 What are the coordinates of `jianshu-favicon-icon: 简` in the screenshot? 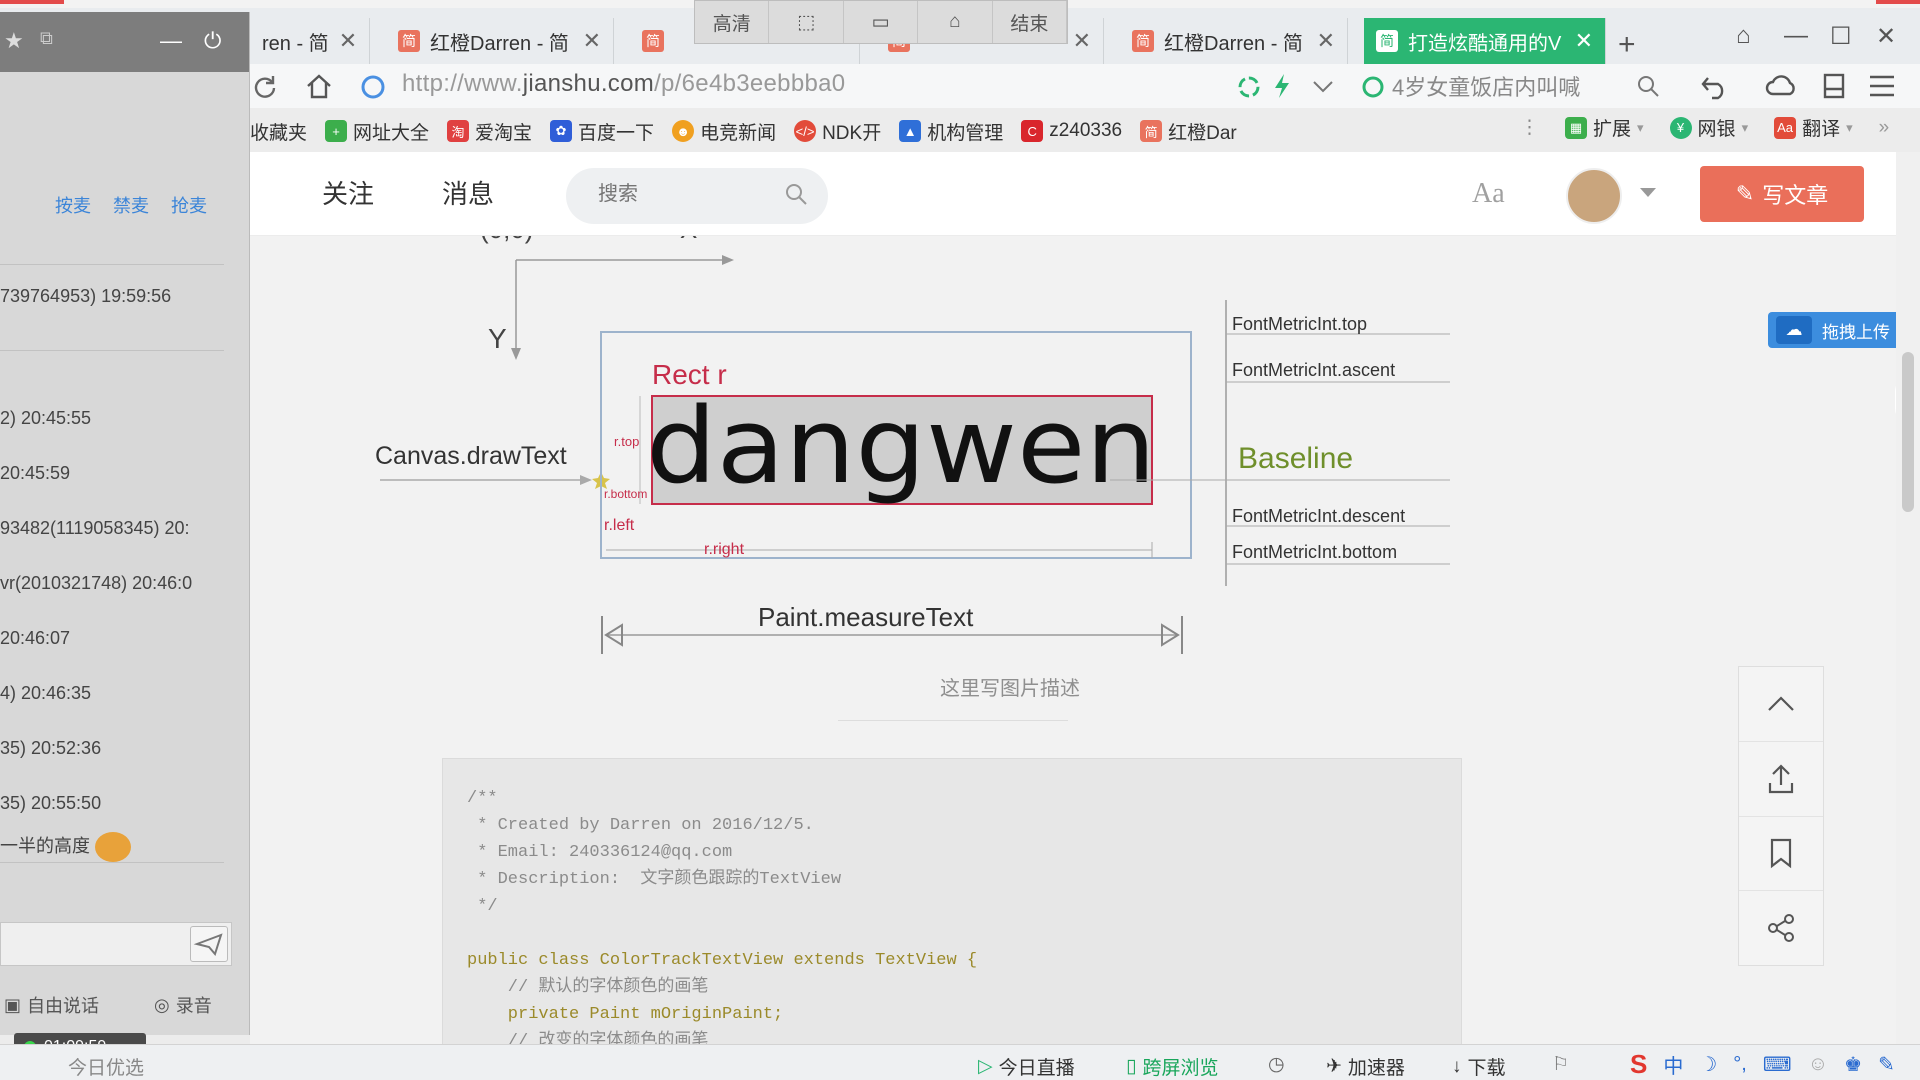 It's located at (1143, 41).